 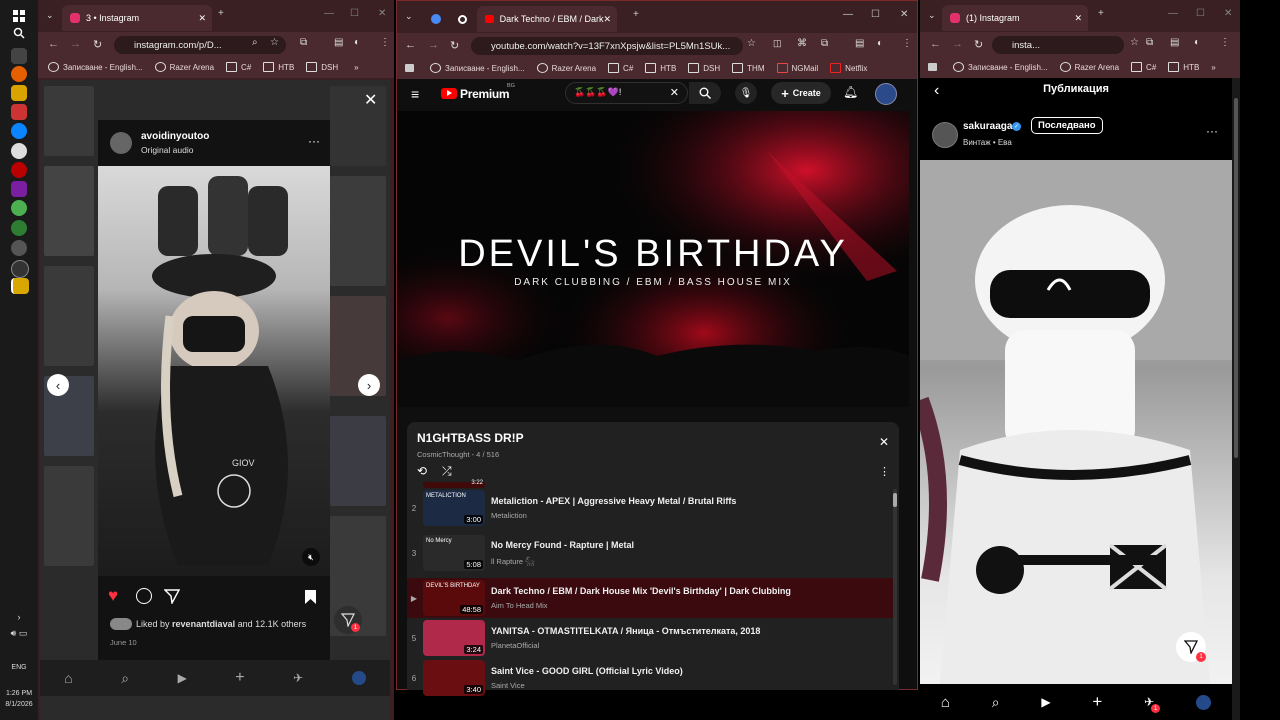 I want to click on clock-date: 8/1/2026, so click(x=19, y=704).